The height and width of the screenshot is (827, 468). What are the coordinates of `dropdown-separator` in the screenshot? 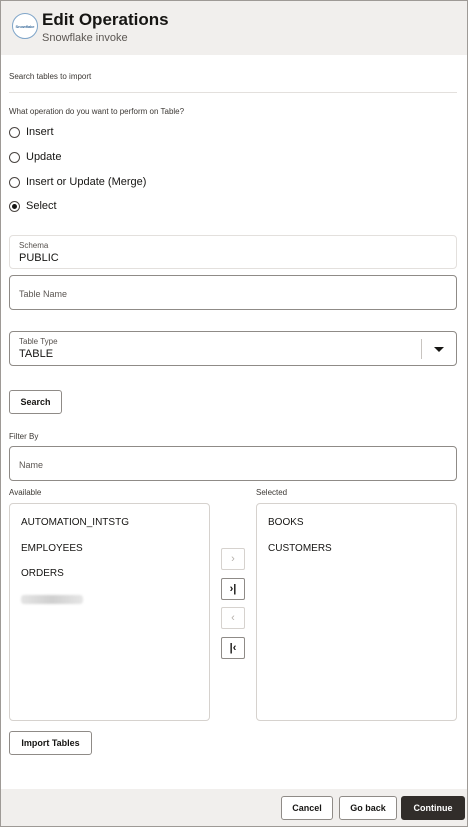 It's located at (421, 349).